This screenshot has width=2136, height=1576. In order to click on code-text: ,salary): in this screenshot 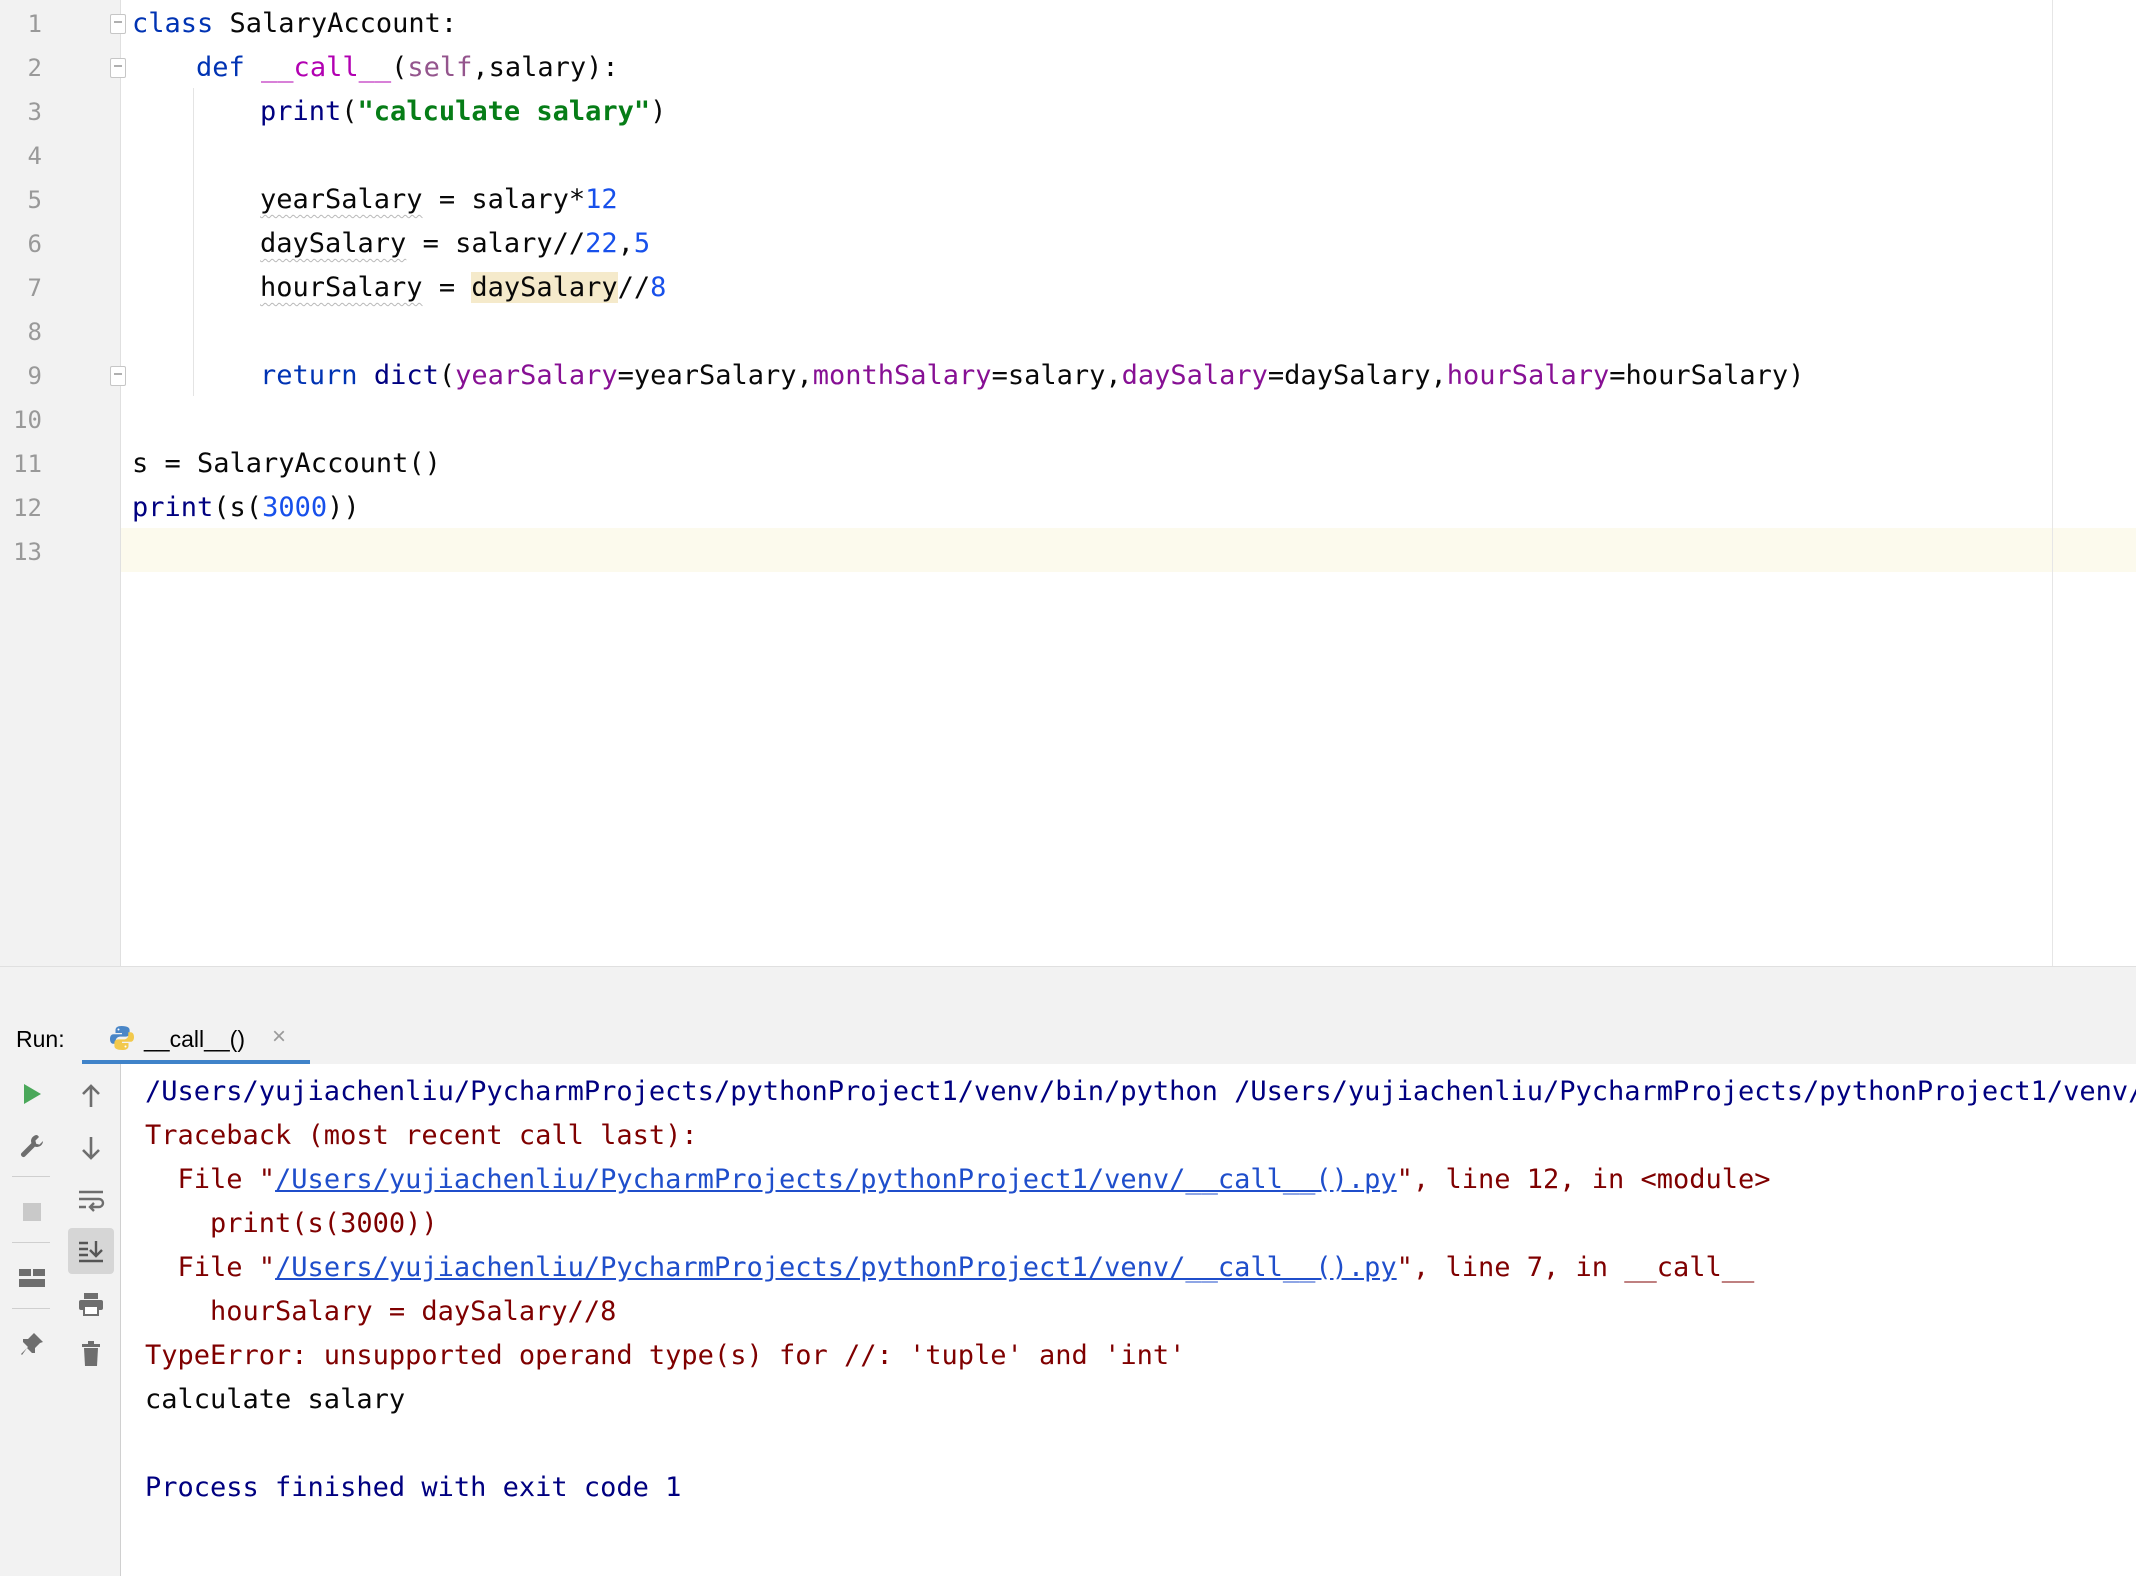, I will do `click(545, 67)`.